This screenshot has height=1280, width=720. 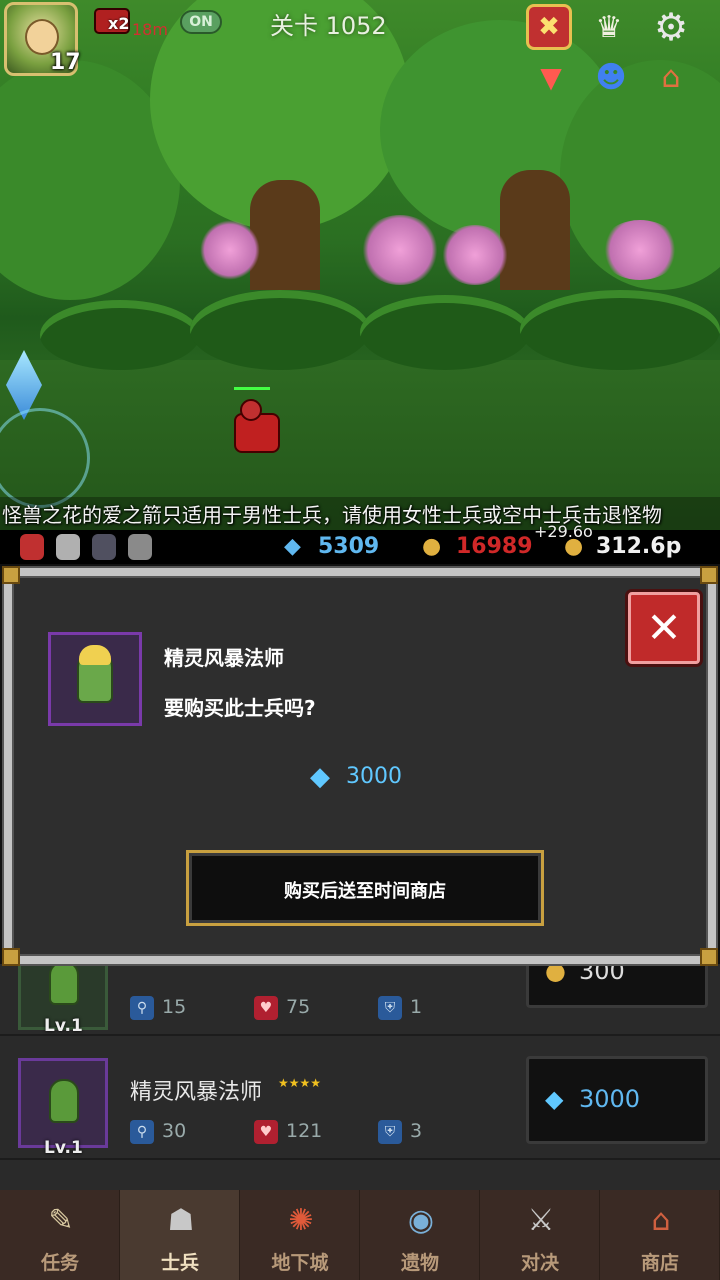 I want to click on price-amount: 3000, so click(x=610, y=1099).